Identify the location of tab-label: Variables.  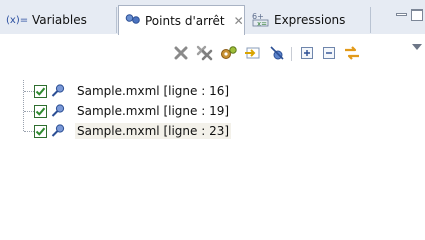
(59, 20).